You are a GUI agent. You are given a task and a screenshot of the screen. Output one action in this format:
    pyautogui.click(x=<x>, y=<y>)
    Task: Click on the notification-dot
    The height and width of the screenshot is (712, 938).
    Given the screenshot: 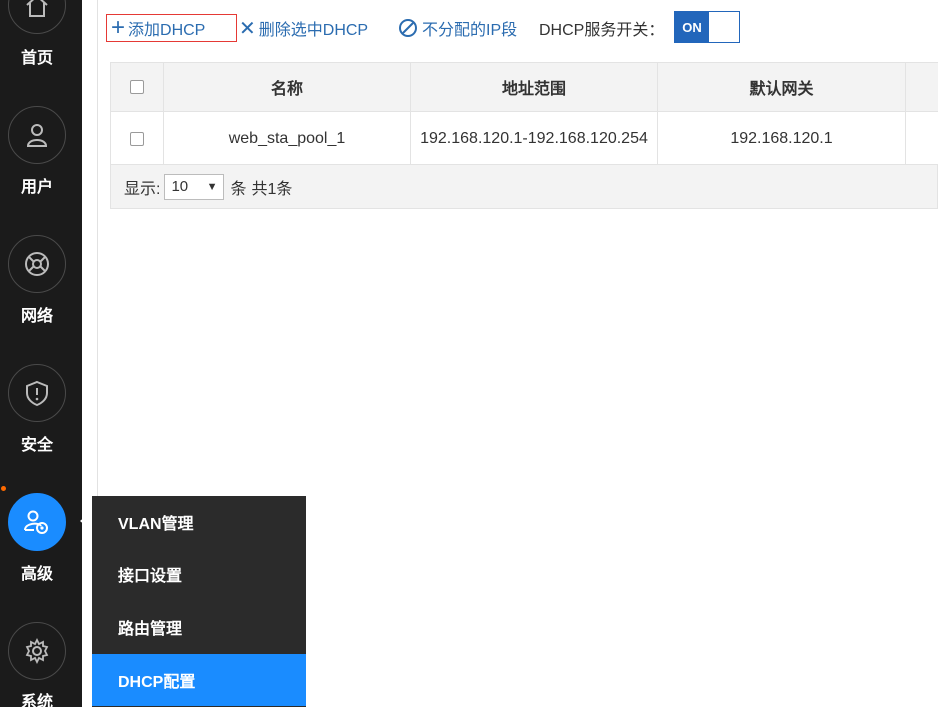 What is the action you would take?
    pyautogui.click(x=3, y=488)
    